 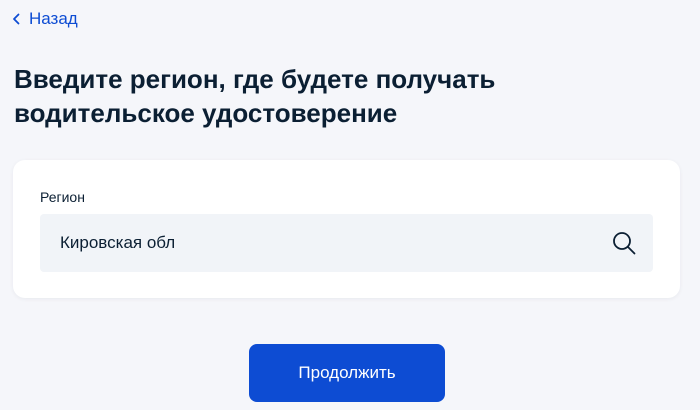 I want to click on region-input: Кировская обл, so click(x=346, y=243).